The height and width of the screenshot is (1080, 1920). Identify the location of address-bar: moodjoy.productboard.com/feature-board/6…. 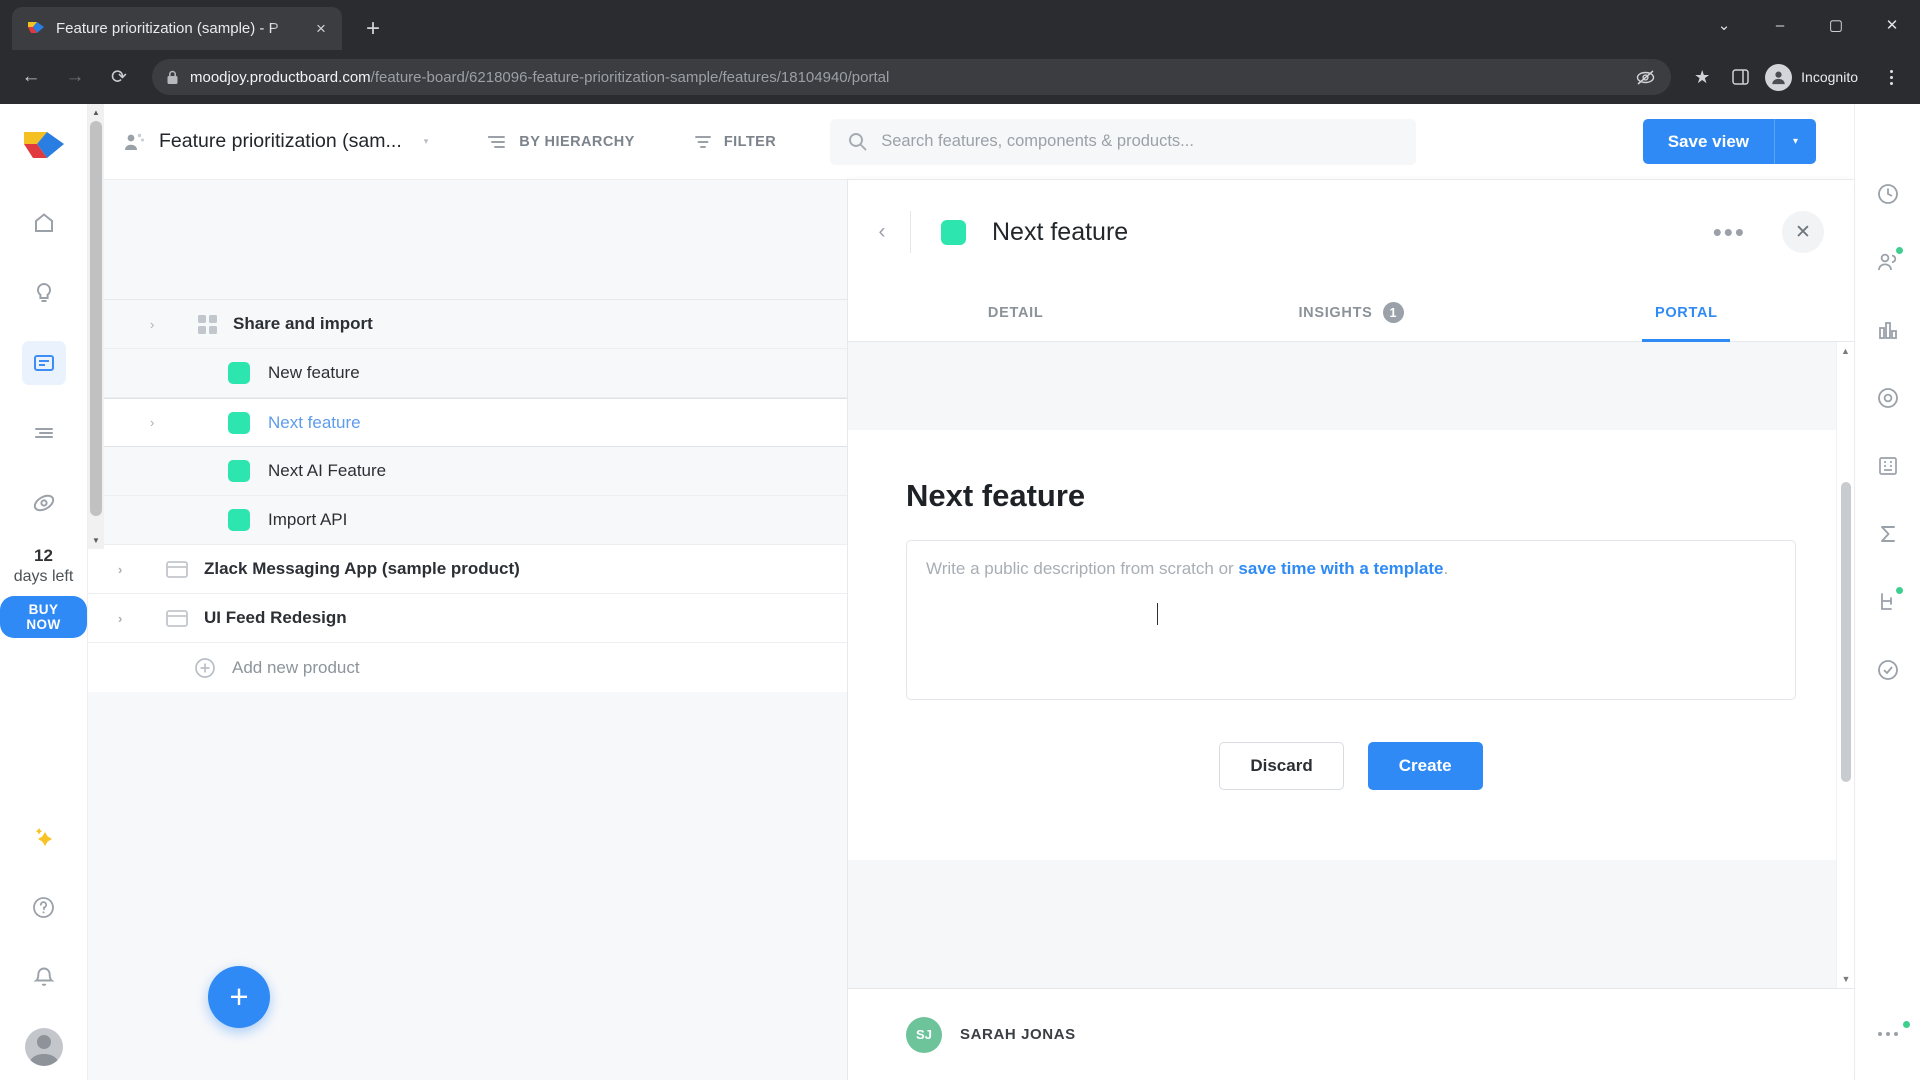
(912, 77).